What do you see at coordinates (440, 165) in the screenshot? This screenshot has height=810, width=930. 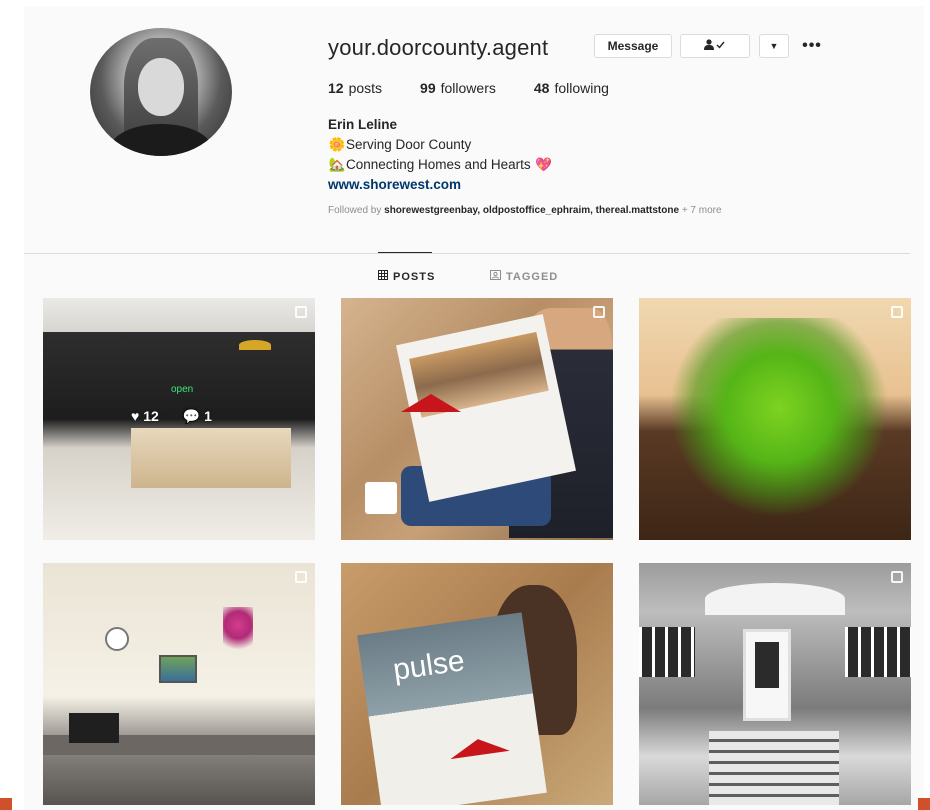 I see `bio-line-2: 🏡Connecting Homes and Hearts 💖` at bounding box center [440, 165].